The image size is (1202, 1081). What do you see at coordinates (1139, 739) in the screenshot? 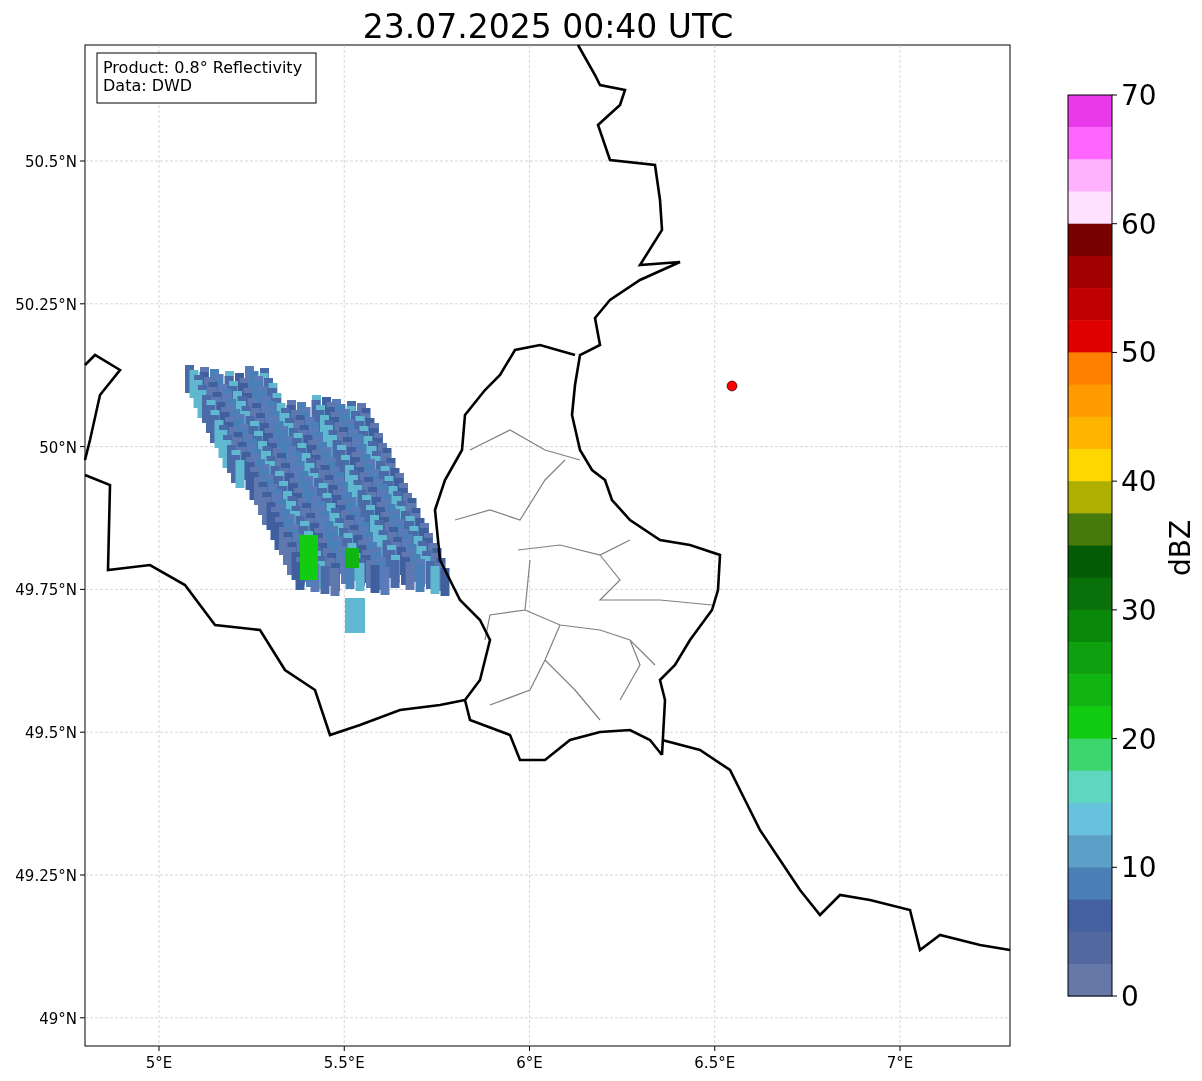
I see `colorbar-tick-label: 20` at bounding box center [1139, 739].